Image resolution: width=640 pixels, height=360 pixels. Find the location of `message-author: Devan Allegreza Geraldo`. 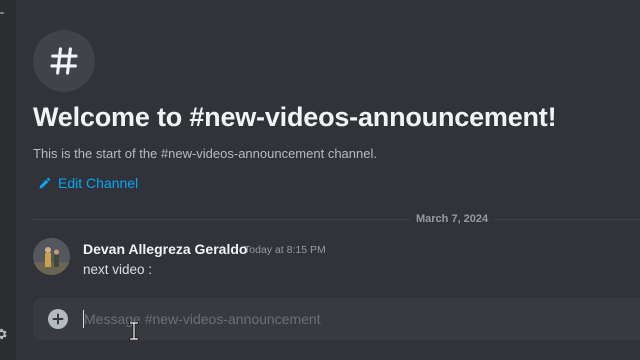

message-author: Devan Allegreza Geraldo is located at coordinates (165, 249).